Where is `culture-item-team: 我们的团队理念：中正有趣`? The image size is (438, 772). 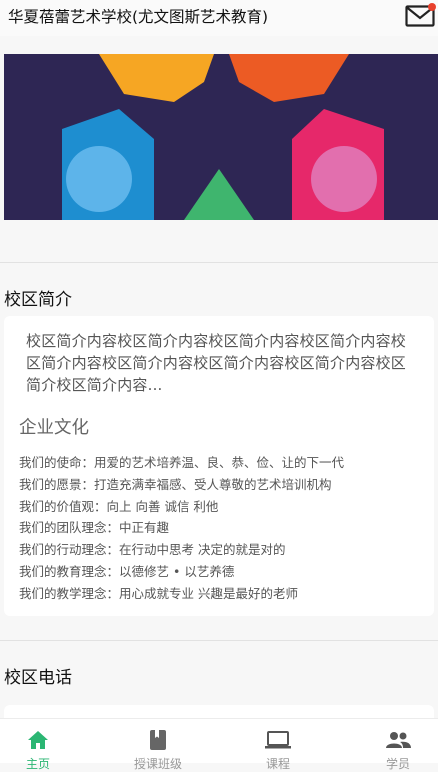
culture-item-team: 我们的团队理念：中正有趣 is located at coordinates (94, 528).